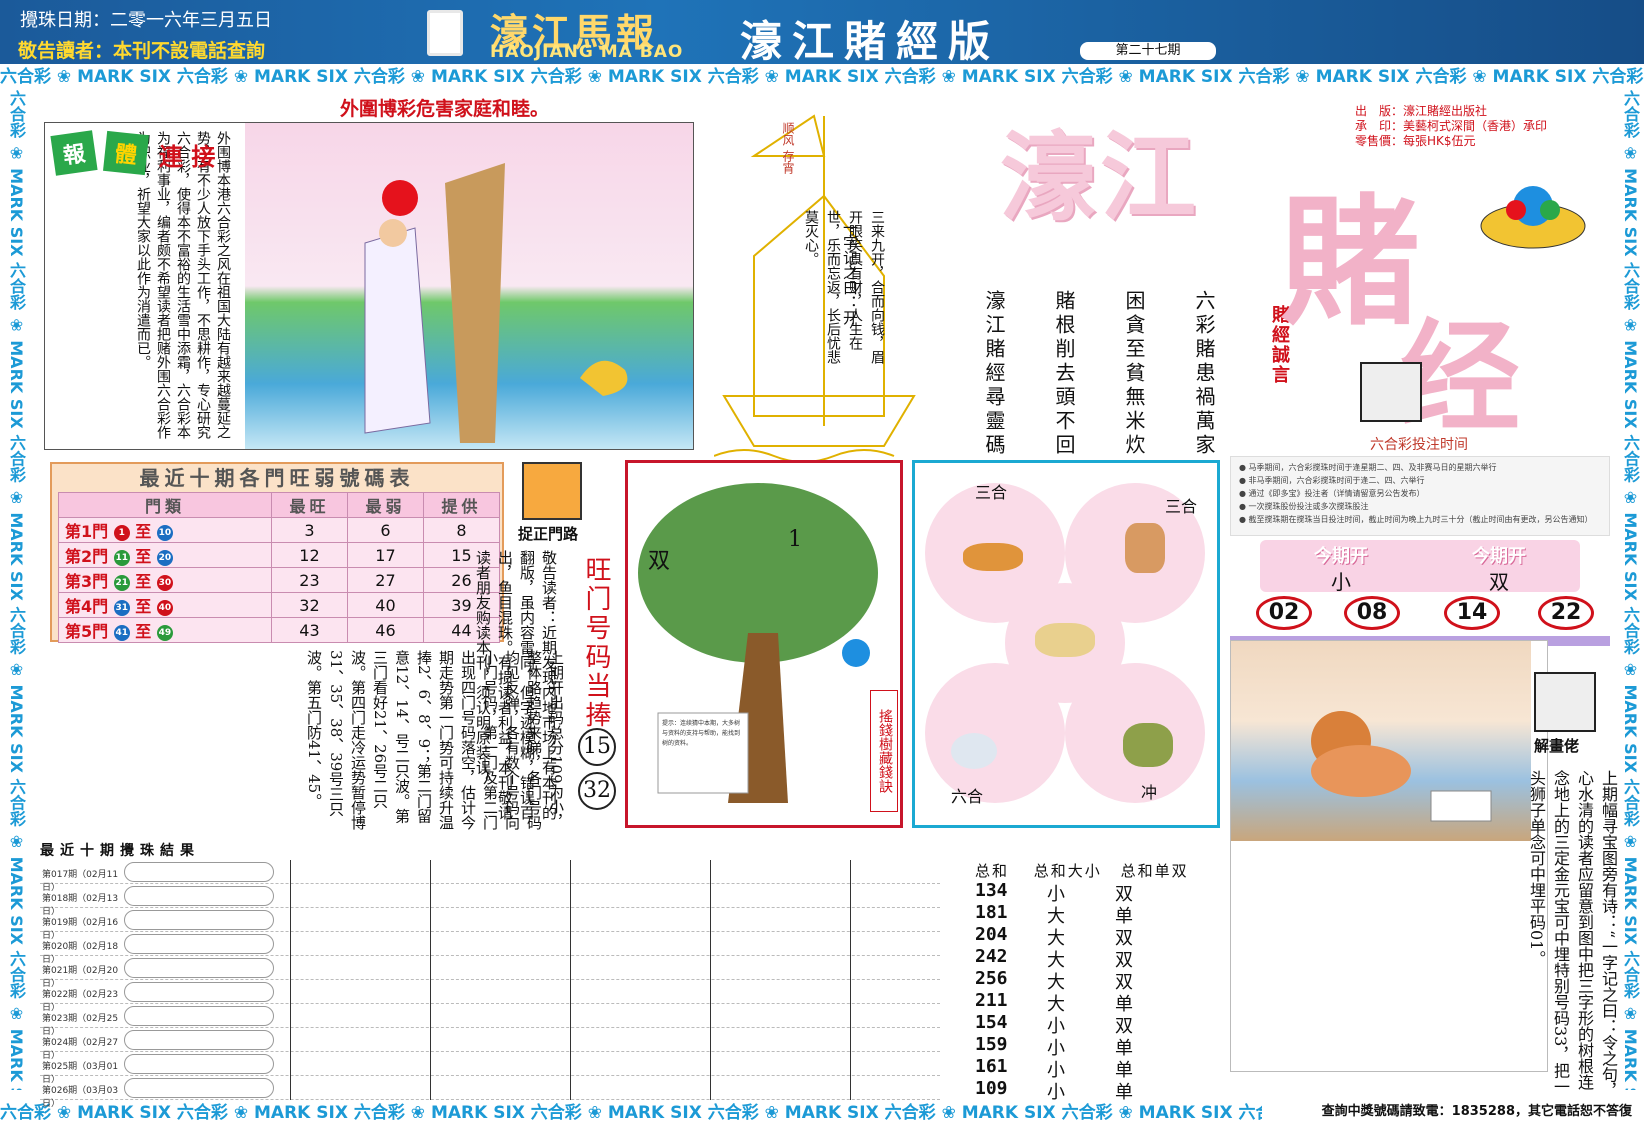  I want to click on sum-row: 109 小 单, so click(1075, 1090).